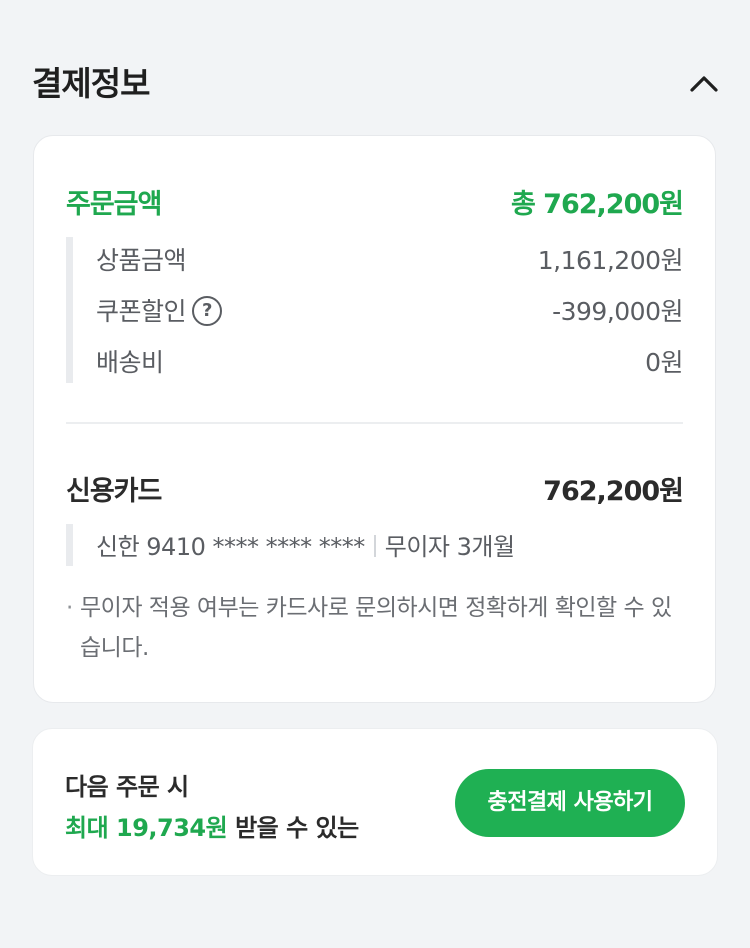 Image resolution: width=750 pixels, height=948 pixels. I want to click on order-total-row: 주문금액 총 762,200원, so click(375, 202).